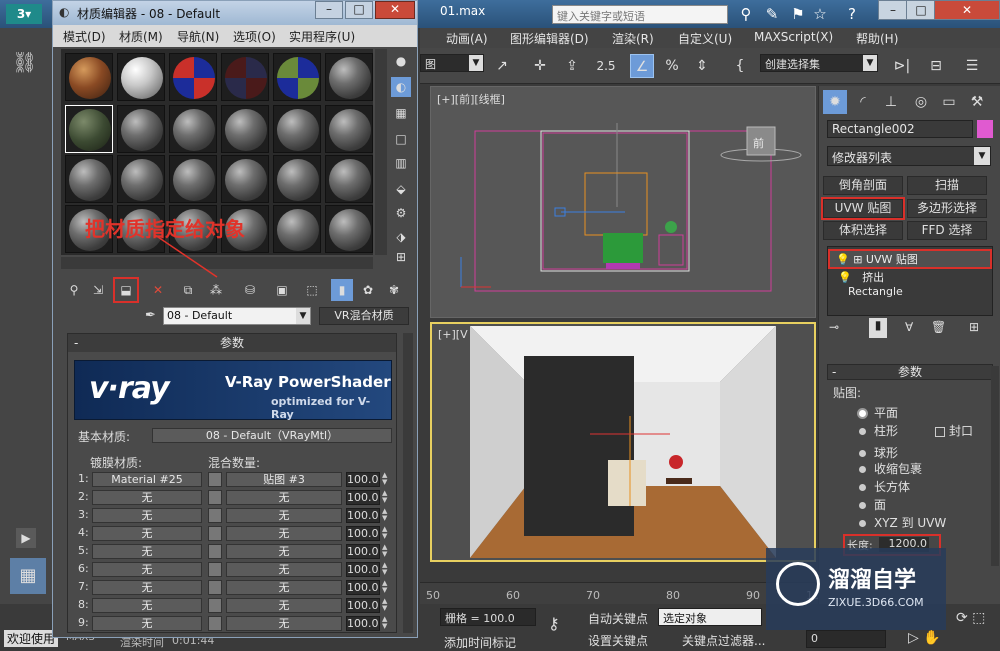 The image size is (1000, 651). I want to click on spinner-snap-icon: ⇕, so click(702, 66).